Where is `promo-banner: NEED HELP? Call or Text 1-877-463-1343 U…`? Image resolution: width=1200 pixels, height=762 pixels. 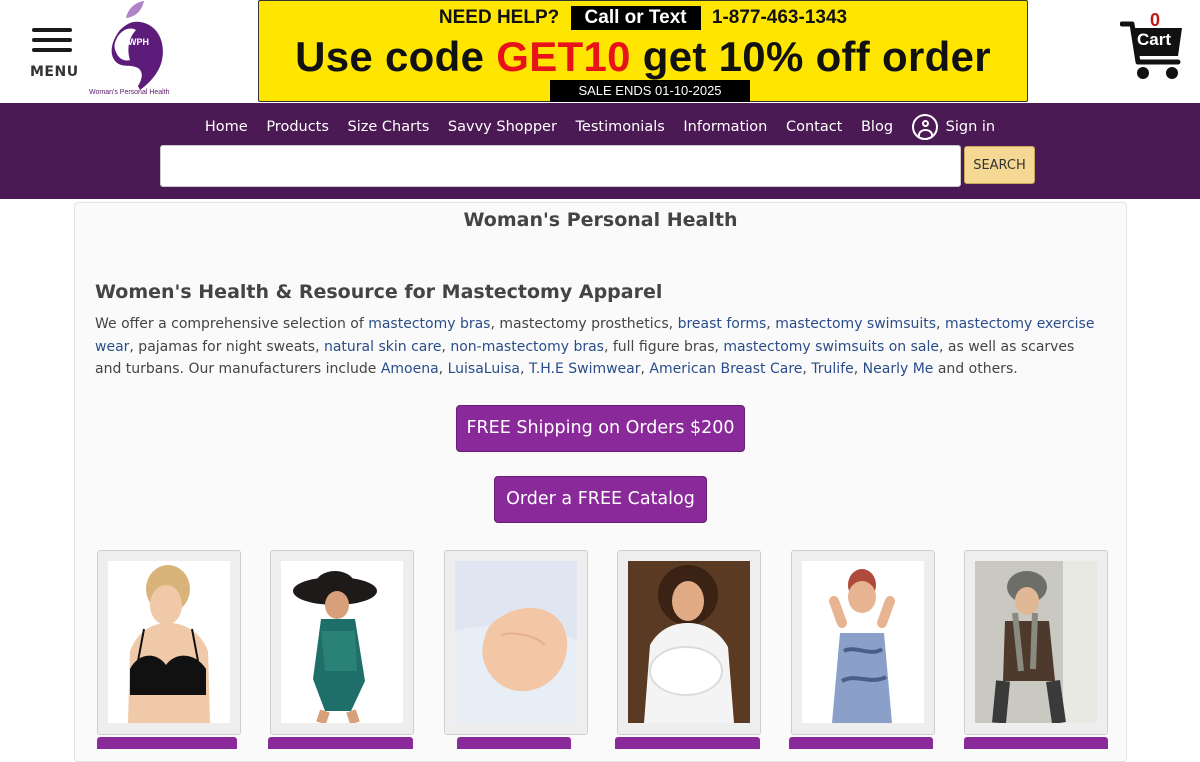 promo-banner: NEED HELP? Call or Text 1-877-463-1343 U… is located at coordinates (643, 51).